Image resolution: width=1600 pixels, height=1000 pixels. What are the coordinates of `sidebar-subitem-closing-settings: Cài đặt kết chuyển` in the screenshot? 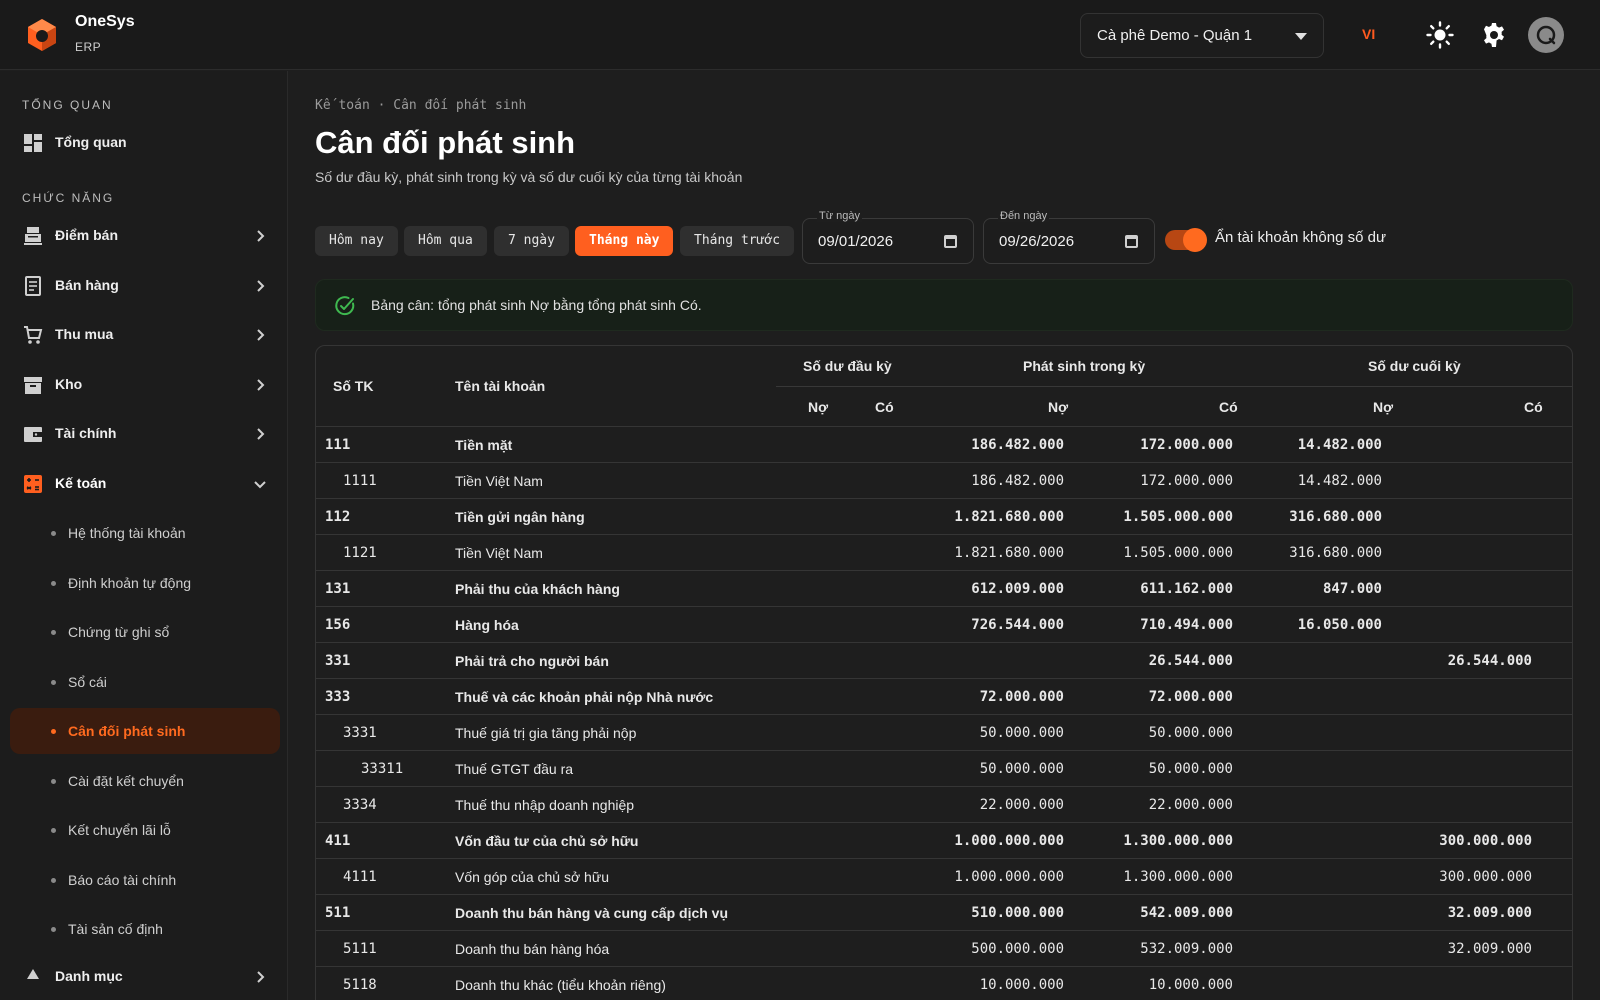 It's located at (145, 781).